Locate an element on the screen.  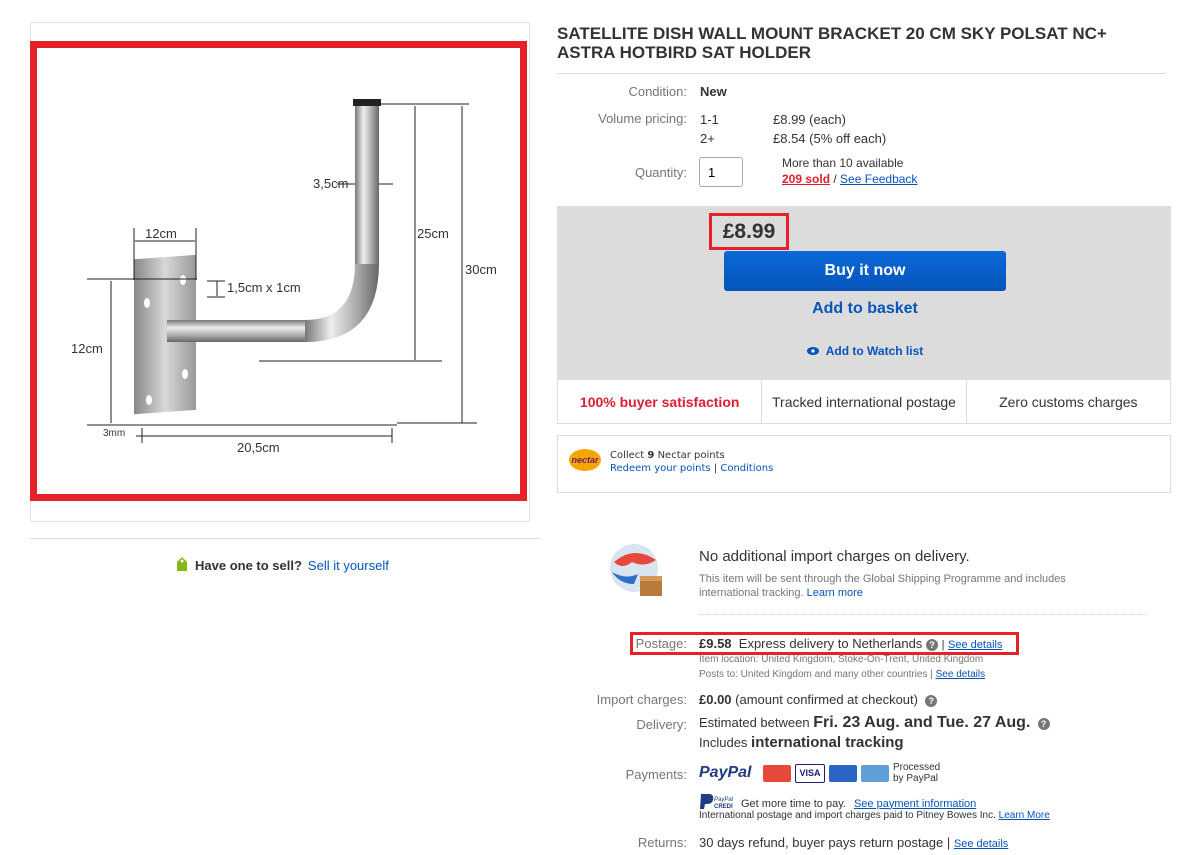
maestro-icon is located at coordinates (843, 773).